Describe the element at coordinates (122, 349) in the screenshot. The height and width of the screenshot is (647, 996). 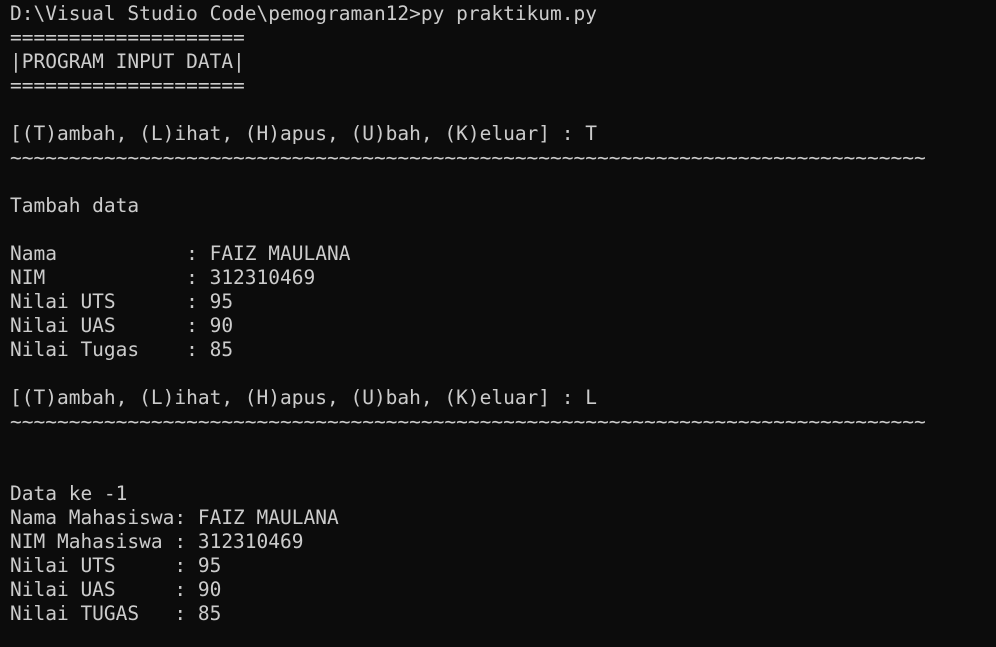
I see `input-tugas-line: Nilai Tugas : 85` at that location.